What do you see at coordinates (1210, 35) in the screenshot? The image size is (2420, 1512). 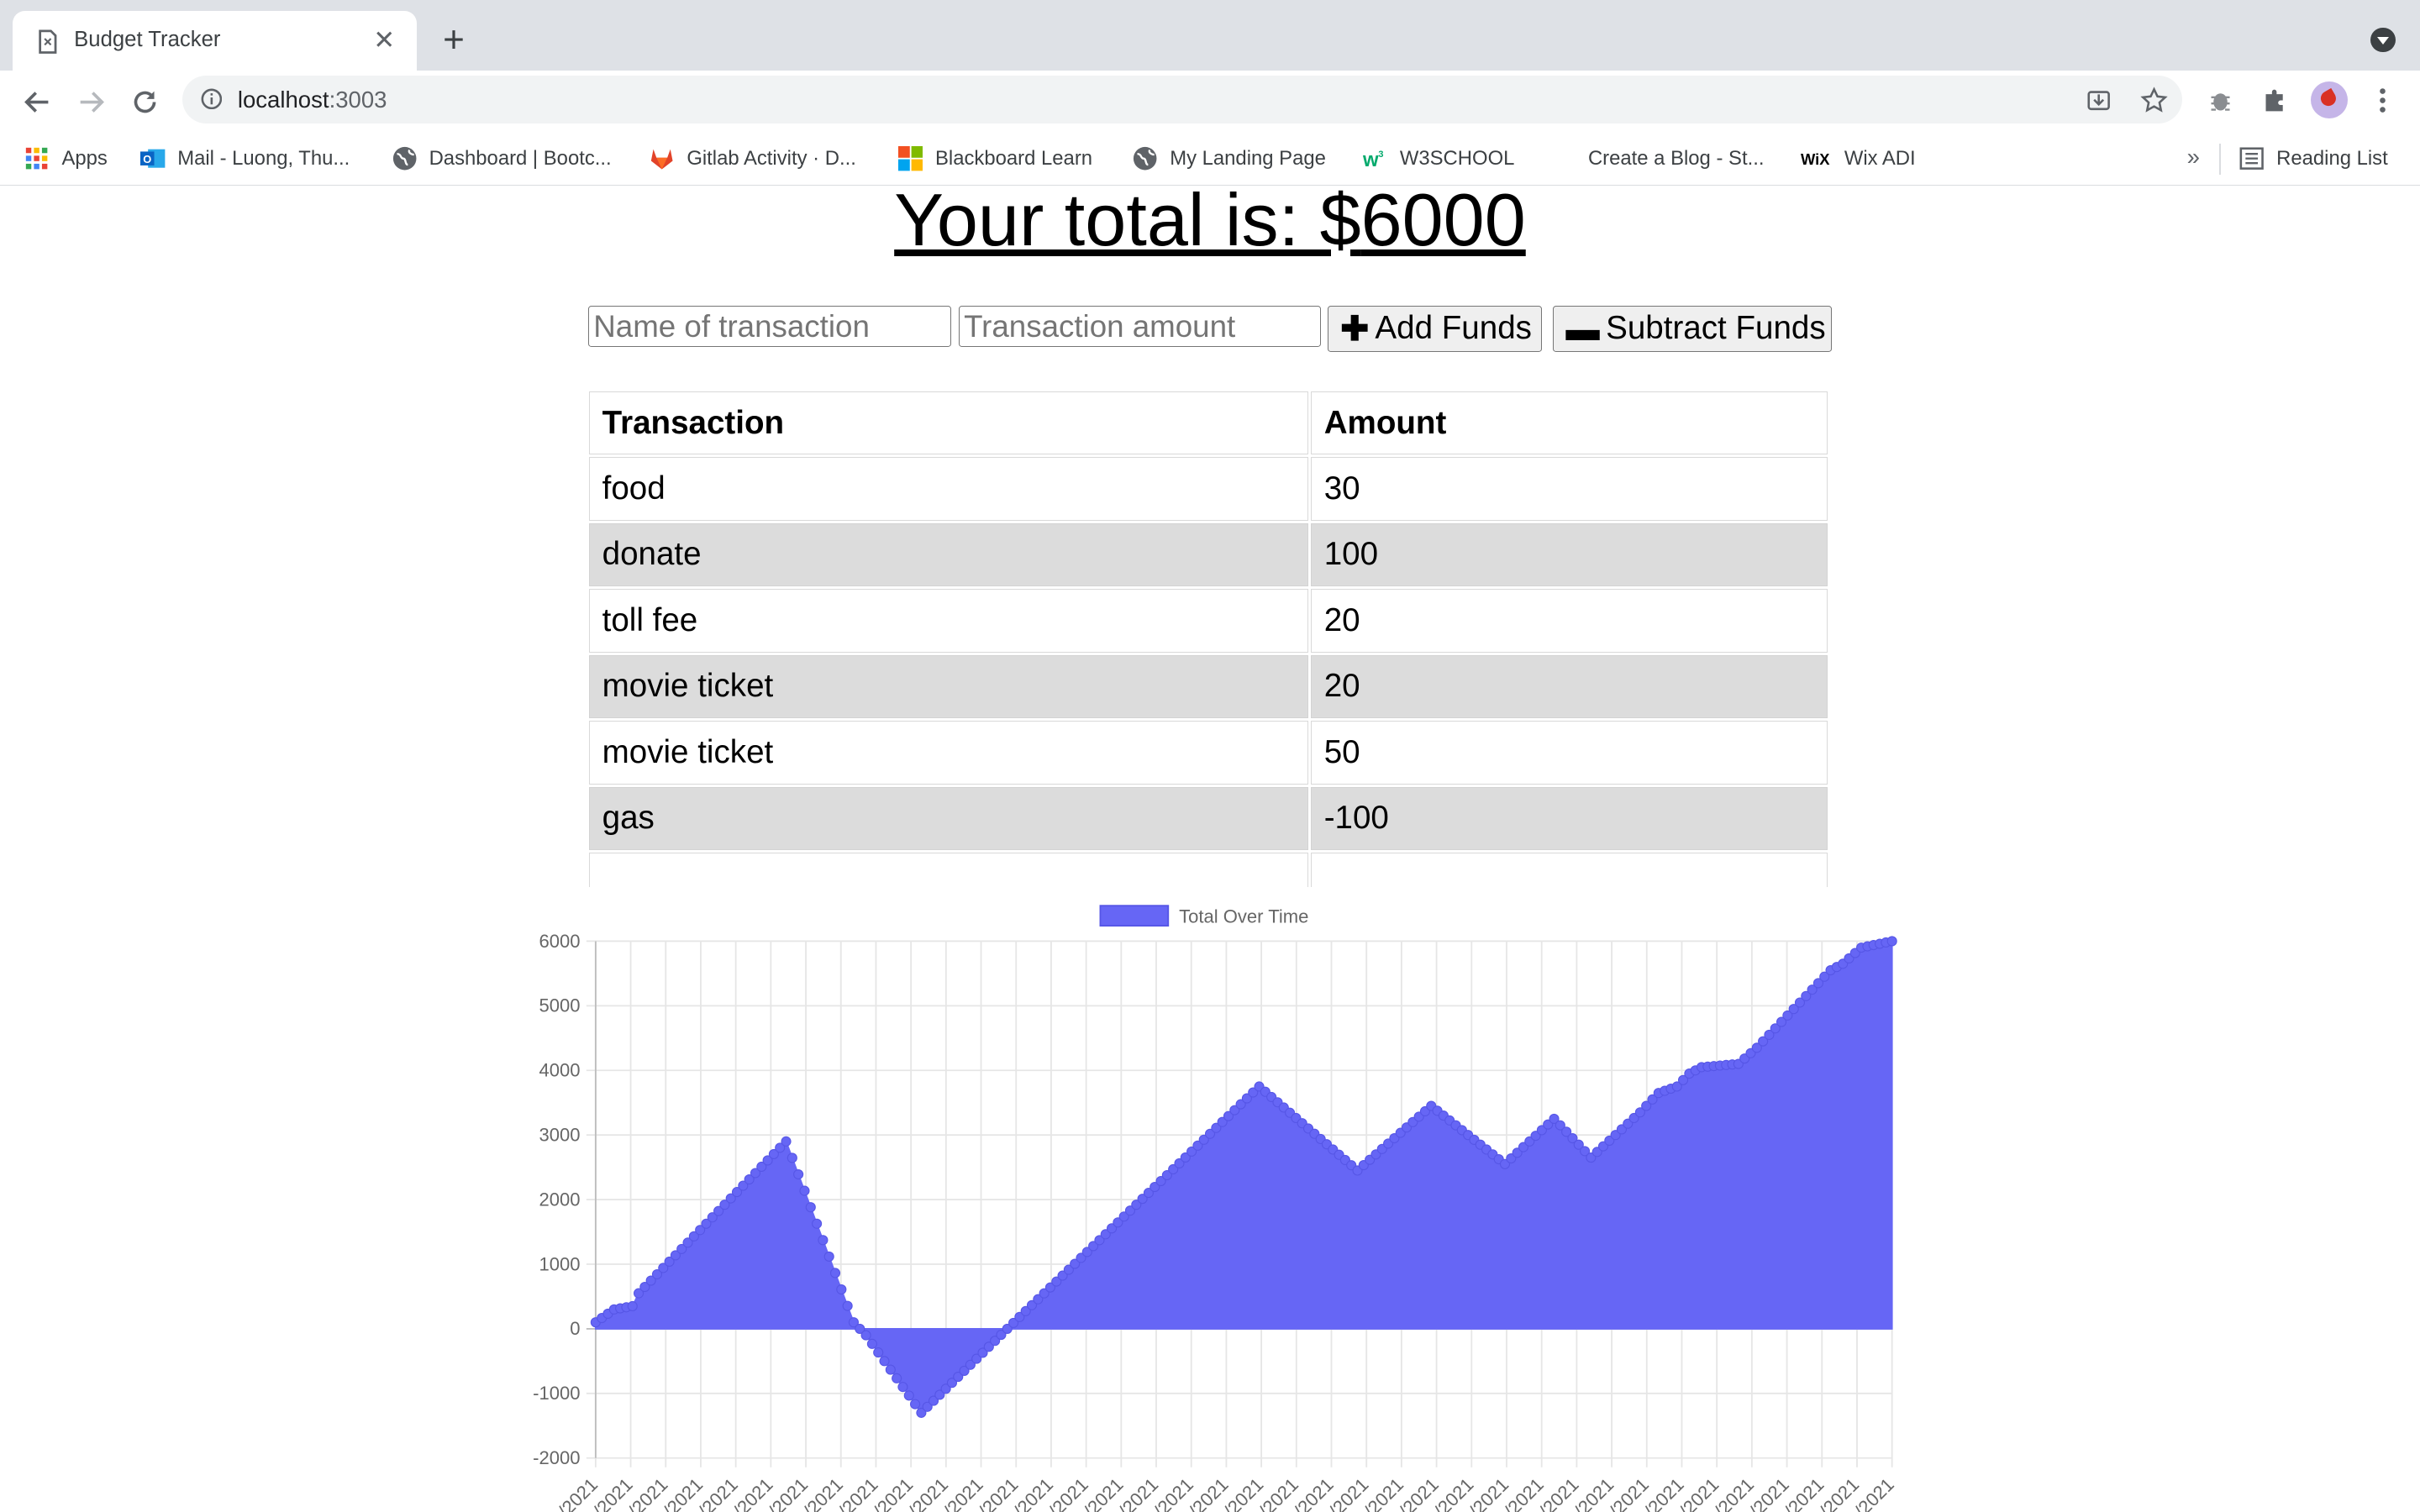 I see `browser-tabstrip: Budget Tracker ✕ +` at bounding box center [1210, 35].